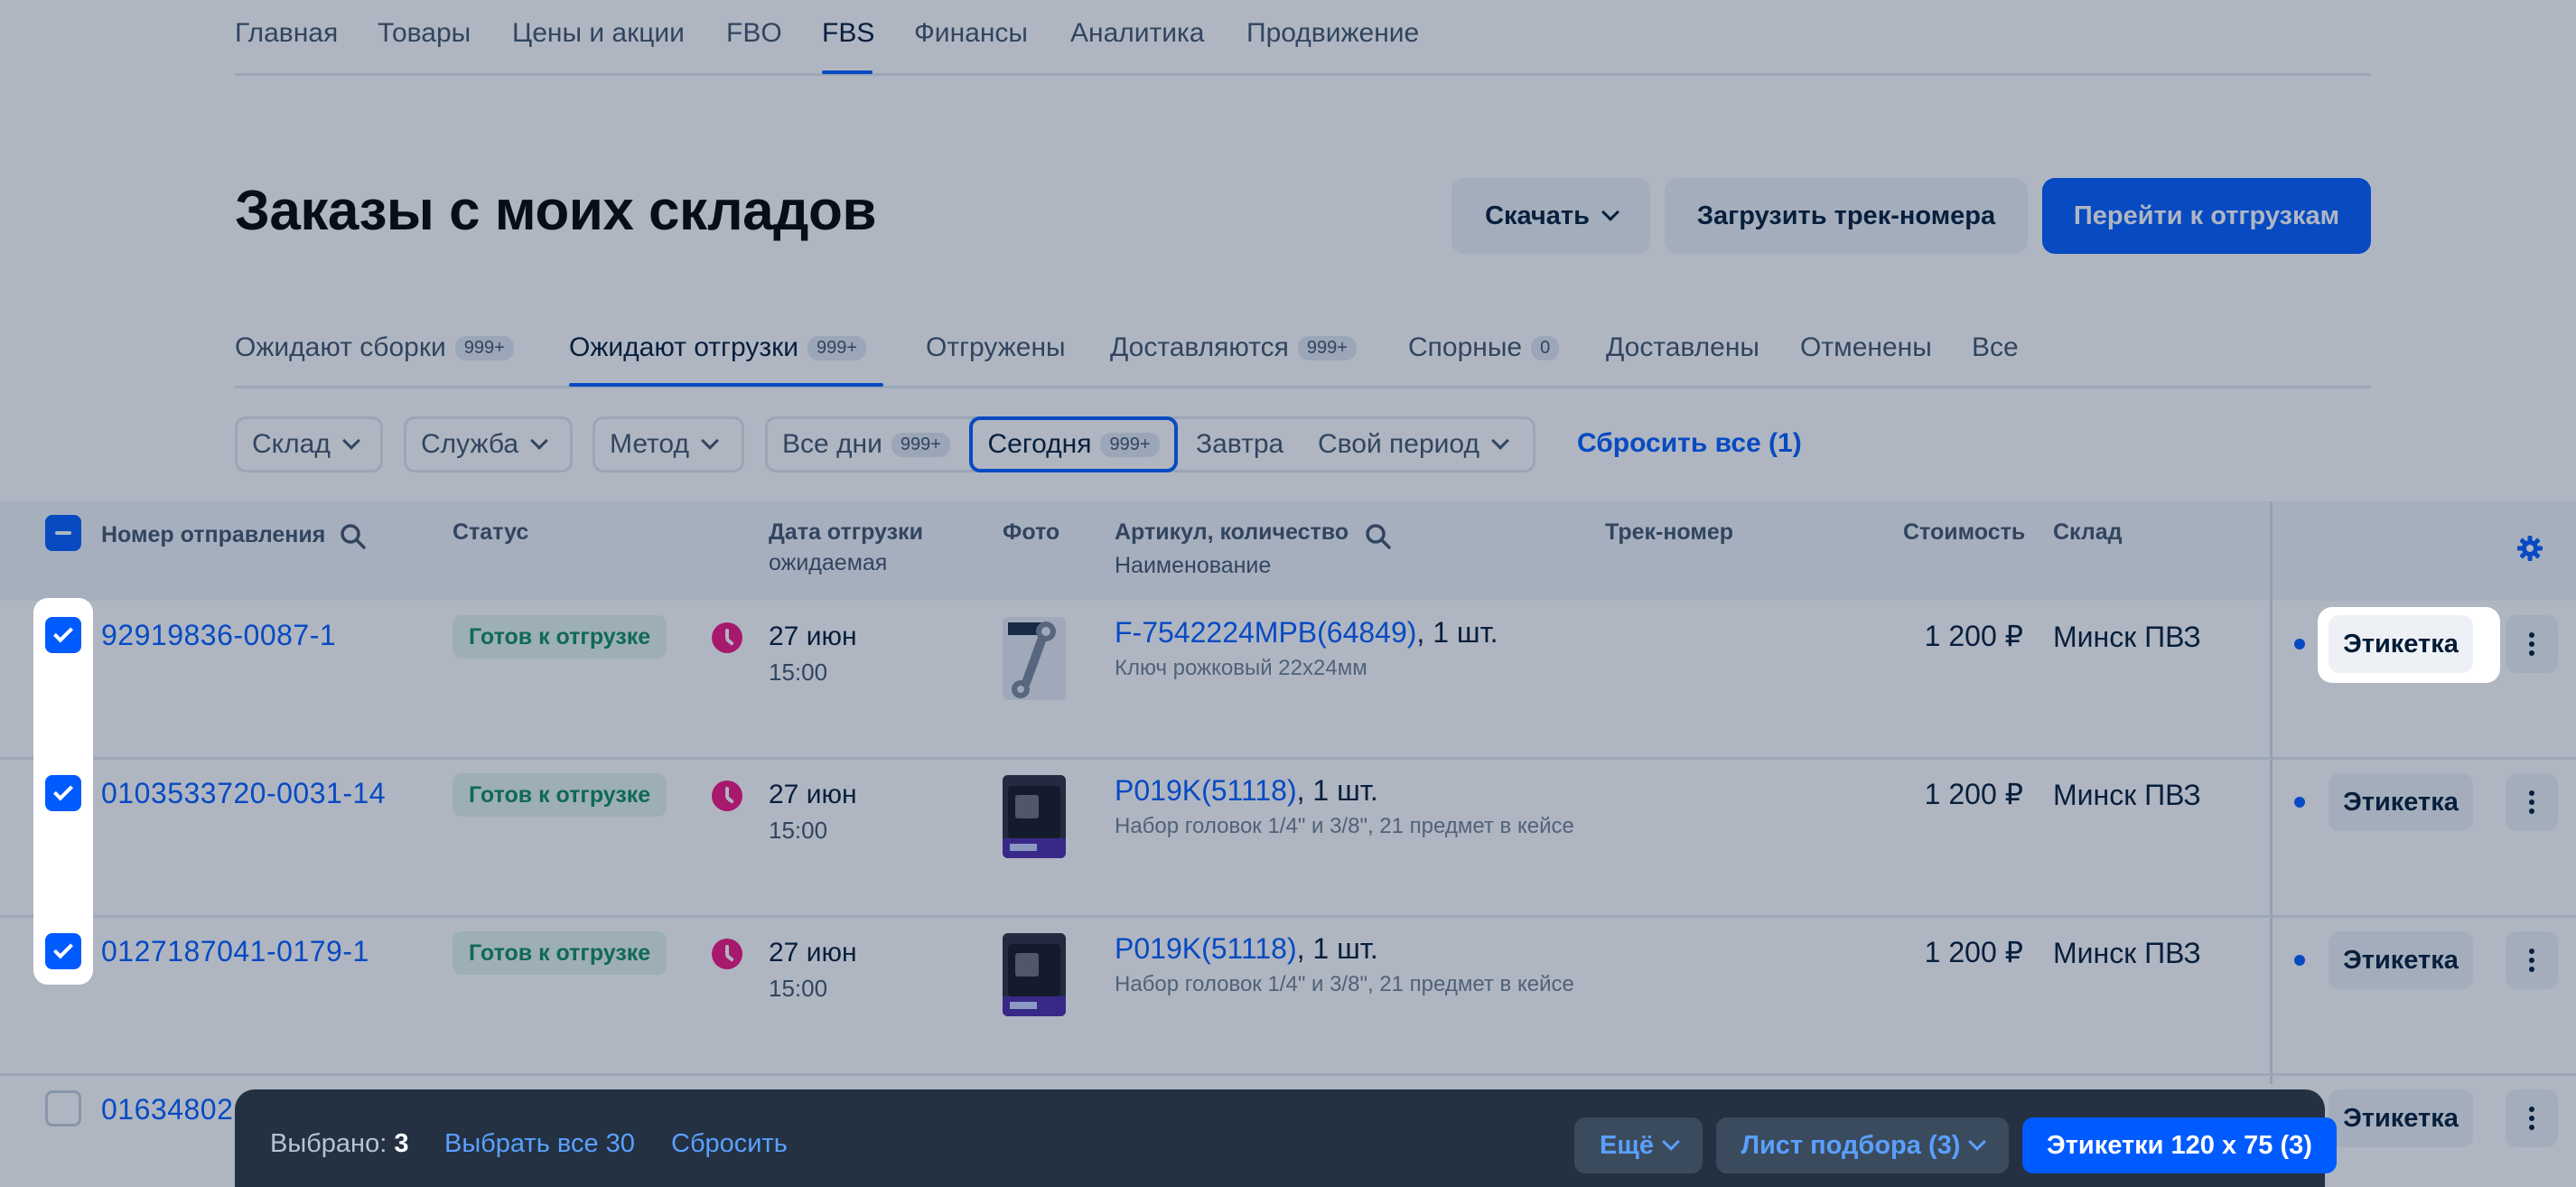 This screenshot has height=1187, width=2576. Describe the element at coordinates (848, 33) in the screenshot. I see `nav-item-fbs: FBS` at that location.